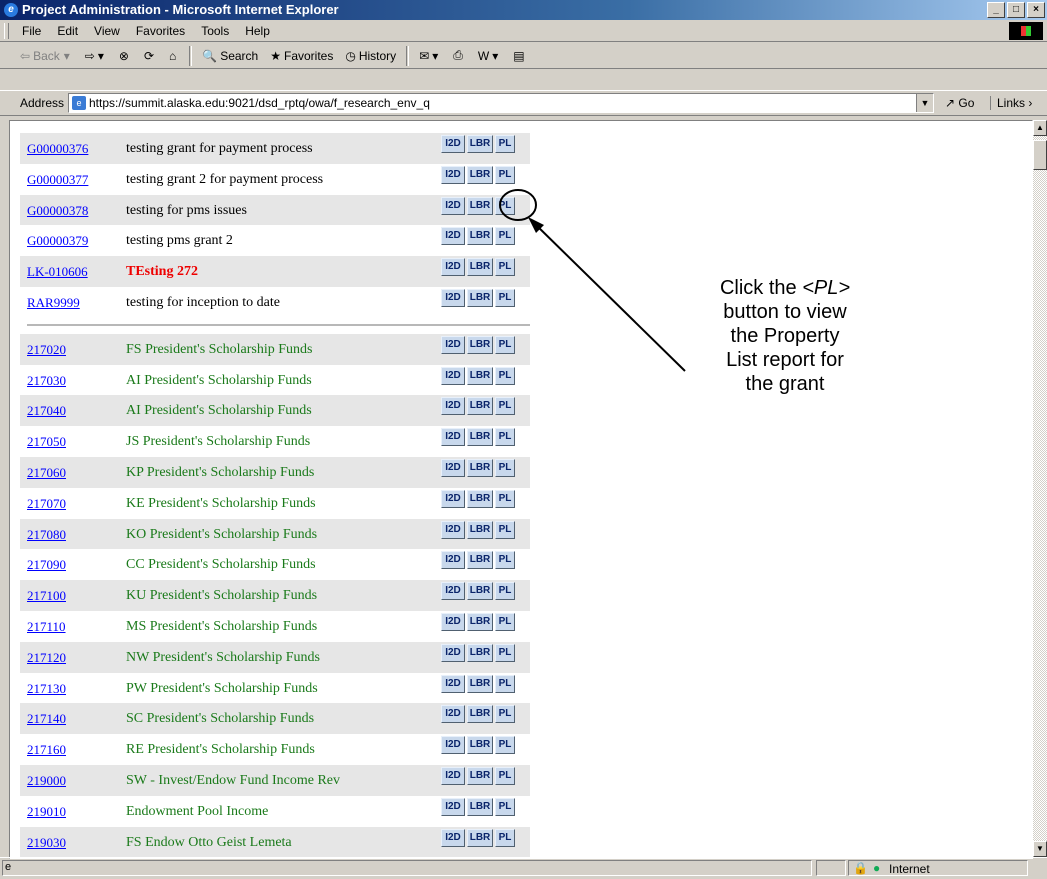 The width and height of the screenshot is (1047, 879). What do you see at coordinates (1040, 488) in the screenshot?
I see `vertical-scrollbar: ▲ ▼` at bounding box center [1040, 488].